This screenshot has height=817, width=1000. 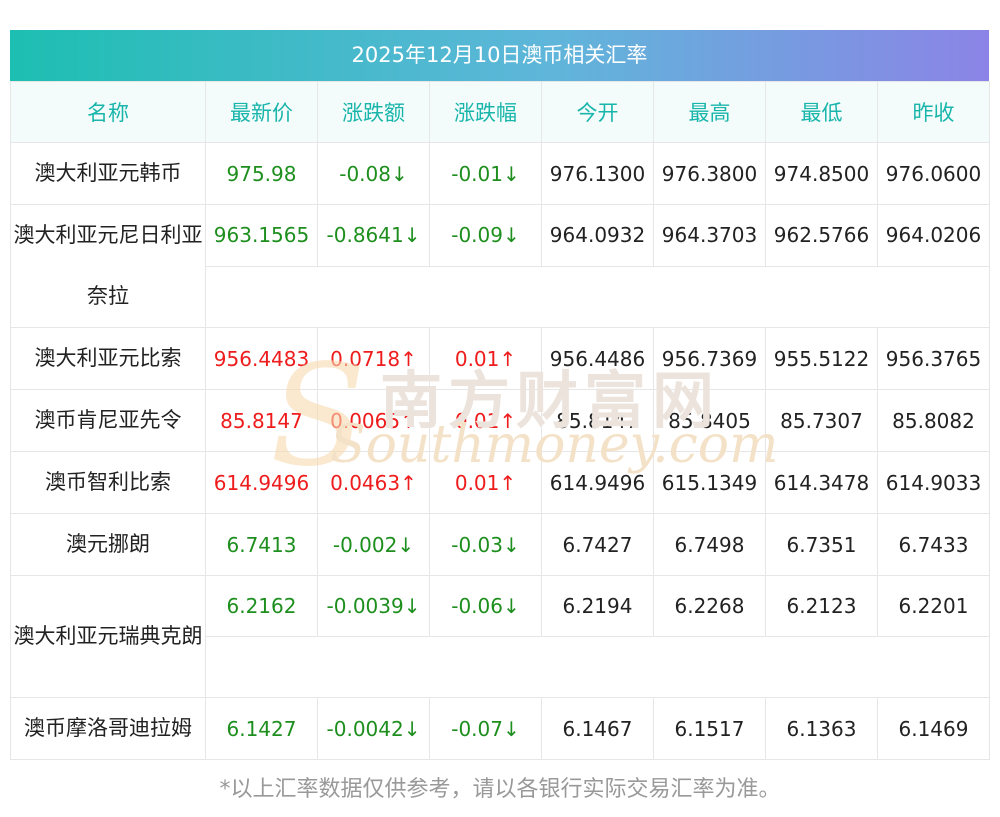 I want to click on cell-low: 962.5766, so click(x=821, y=235).